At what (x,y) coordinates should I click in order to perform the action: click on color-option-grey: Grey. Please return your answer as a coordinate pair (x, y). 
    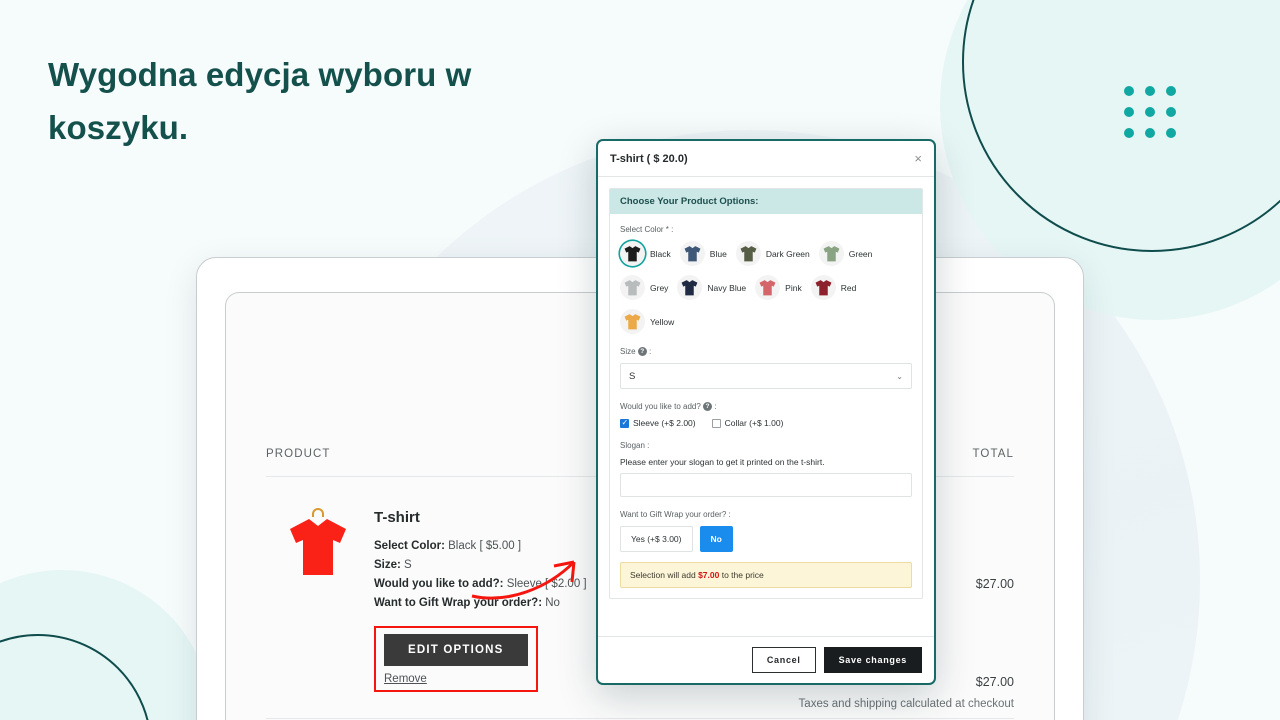
    Looking at the image, I should click on (644, 287).